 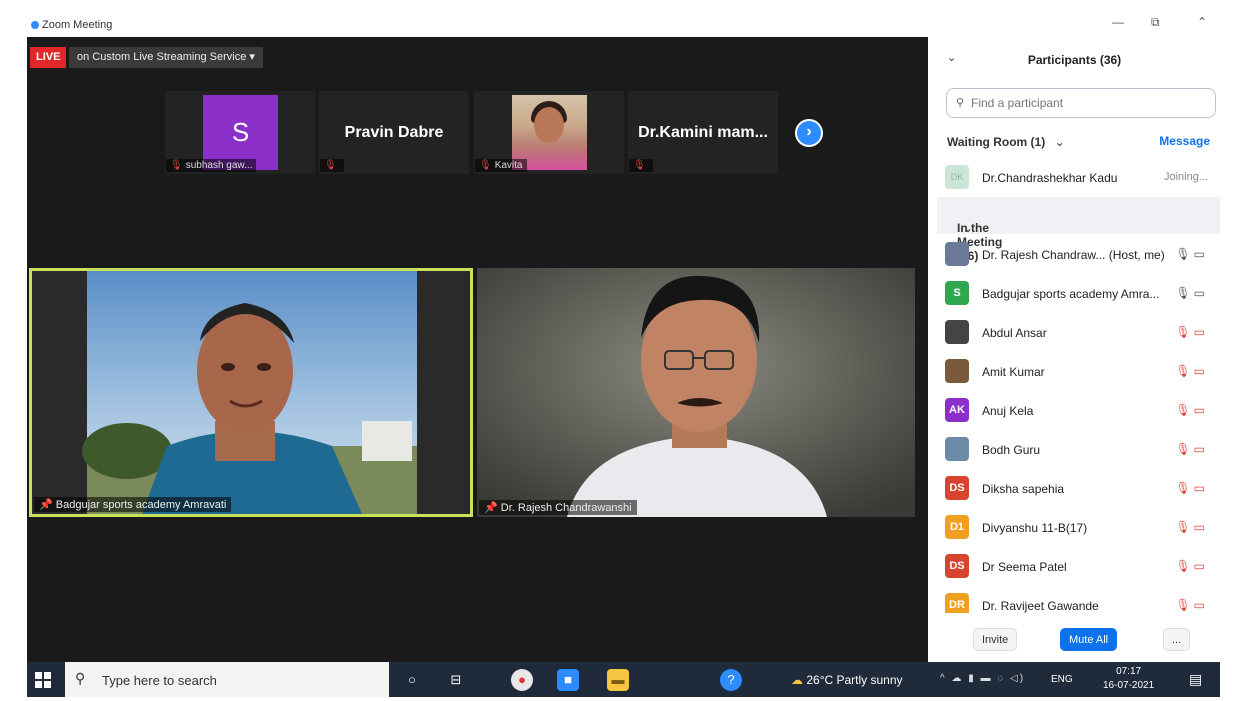 I want to click on search-icon: ⚲, so click(x=80, y=678).